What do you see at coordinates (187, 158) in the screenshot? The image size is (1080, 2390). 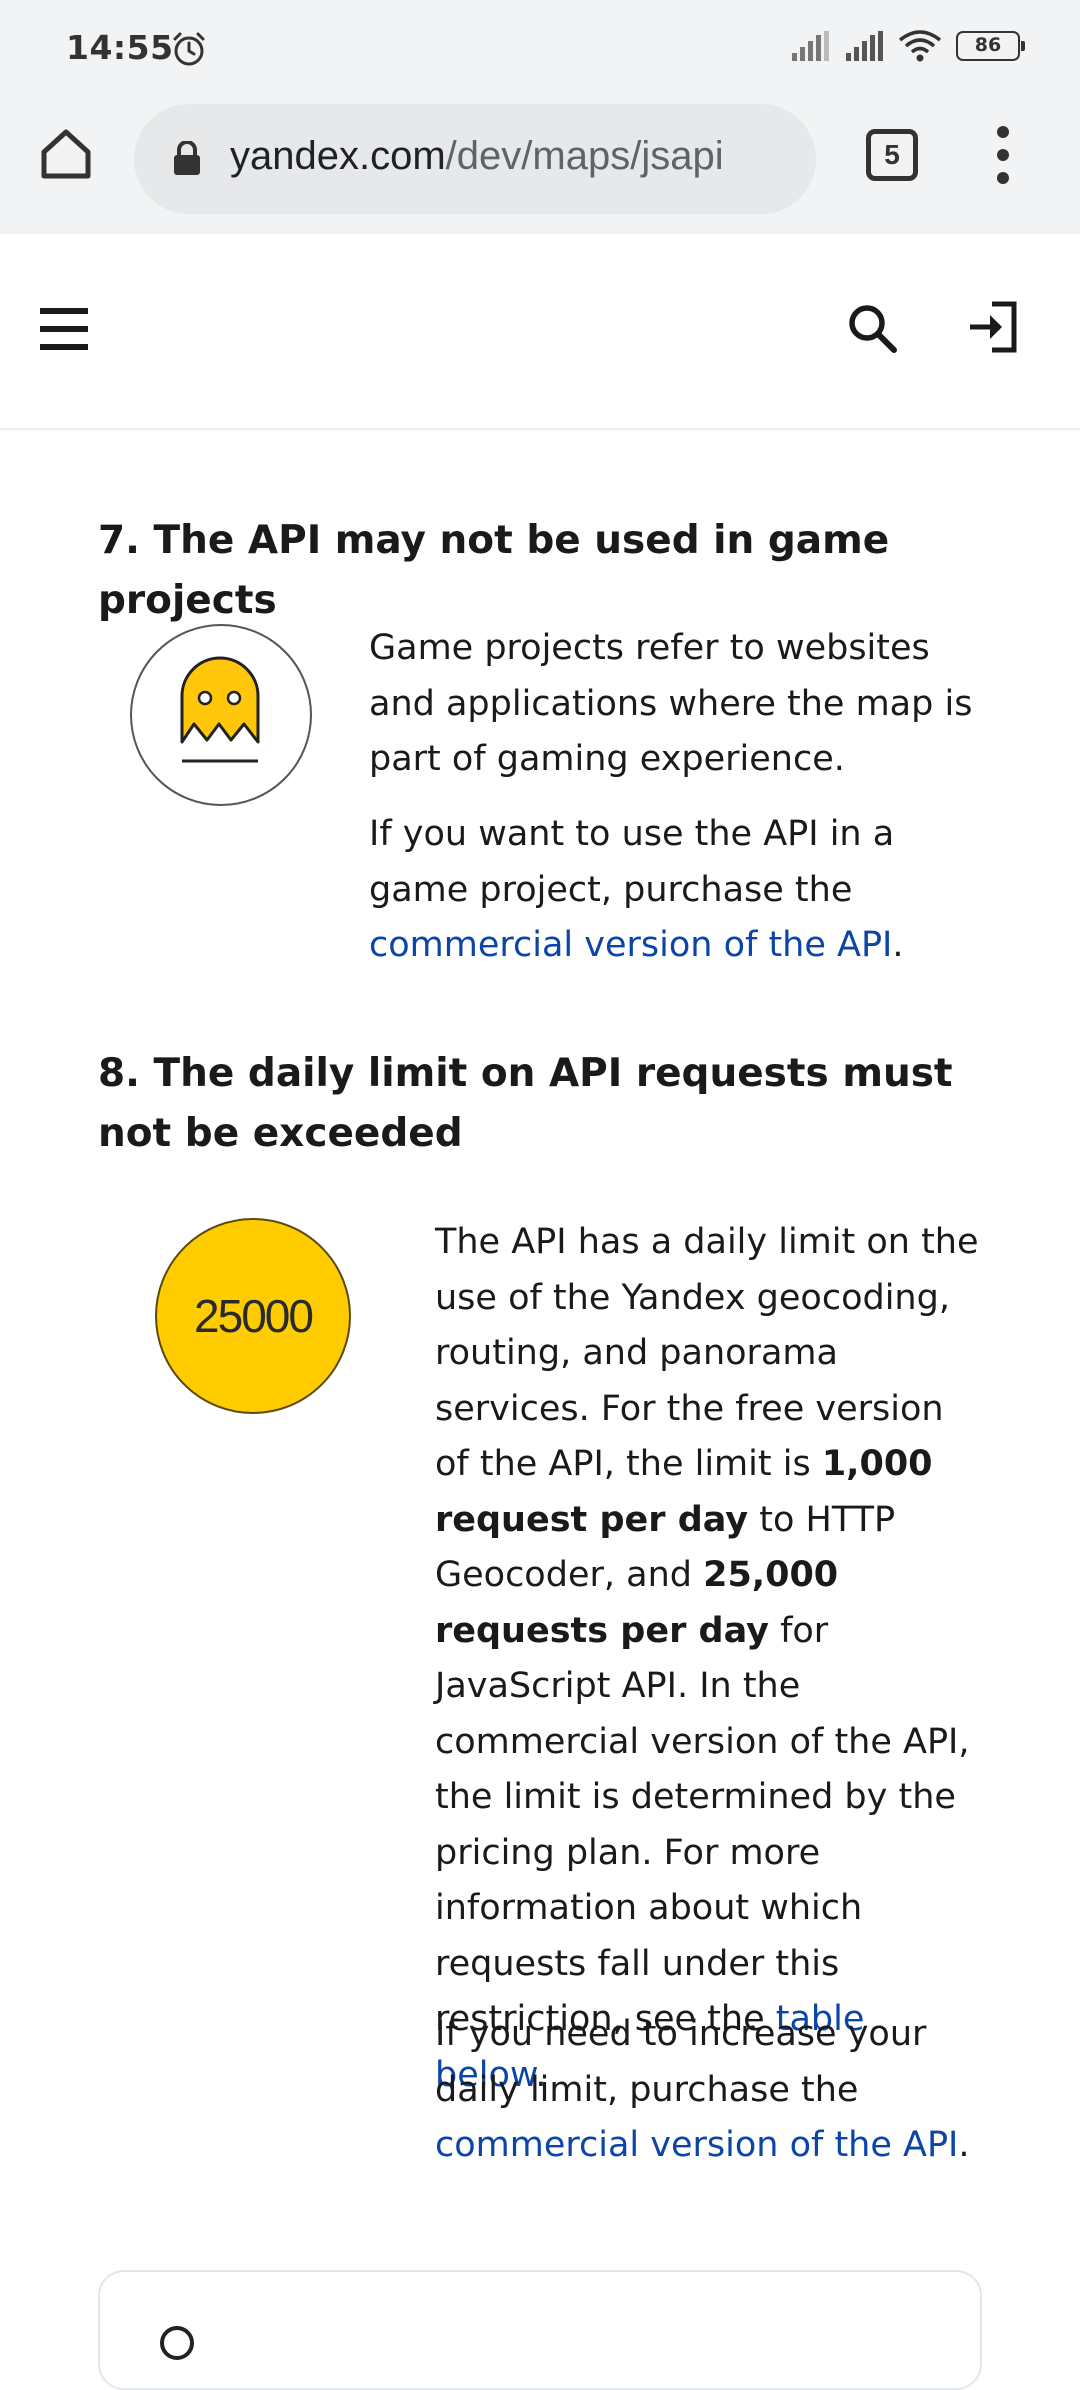 I see `lock-icon` at bounding box center [187, 158].